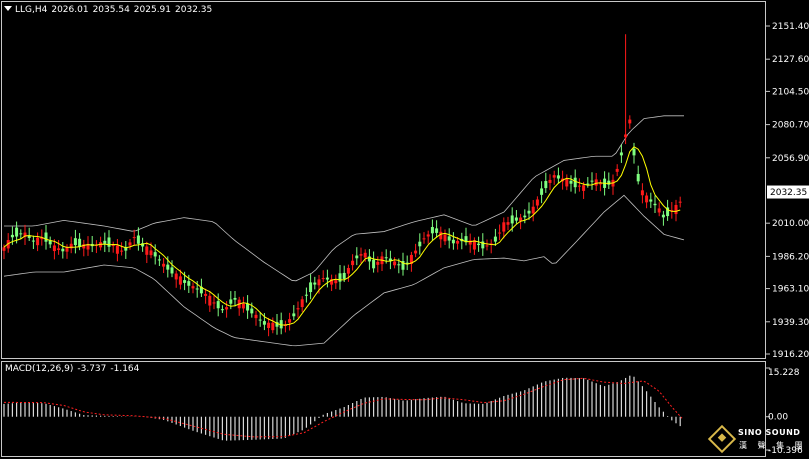 This screenshot has height=459, width=809. What do you see at coordinates (790, 159) in the screenshot?
I see `price-tick-label: 2056.90` at bounding box center [790, 159].